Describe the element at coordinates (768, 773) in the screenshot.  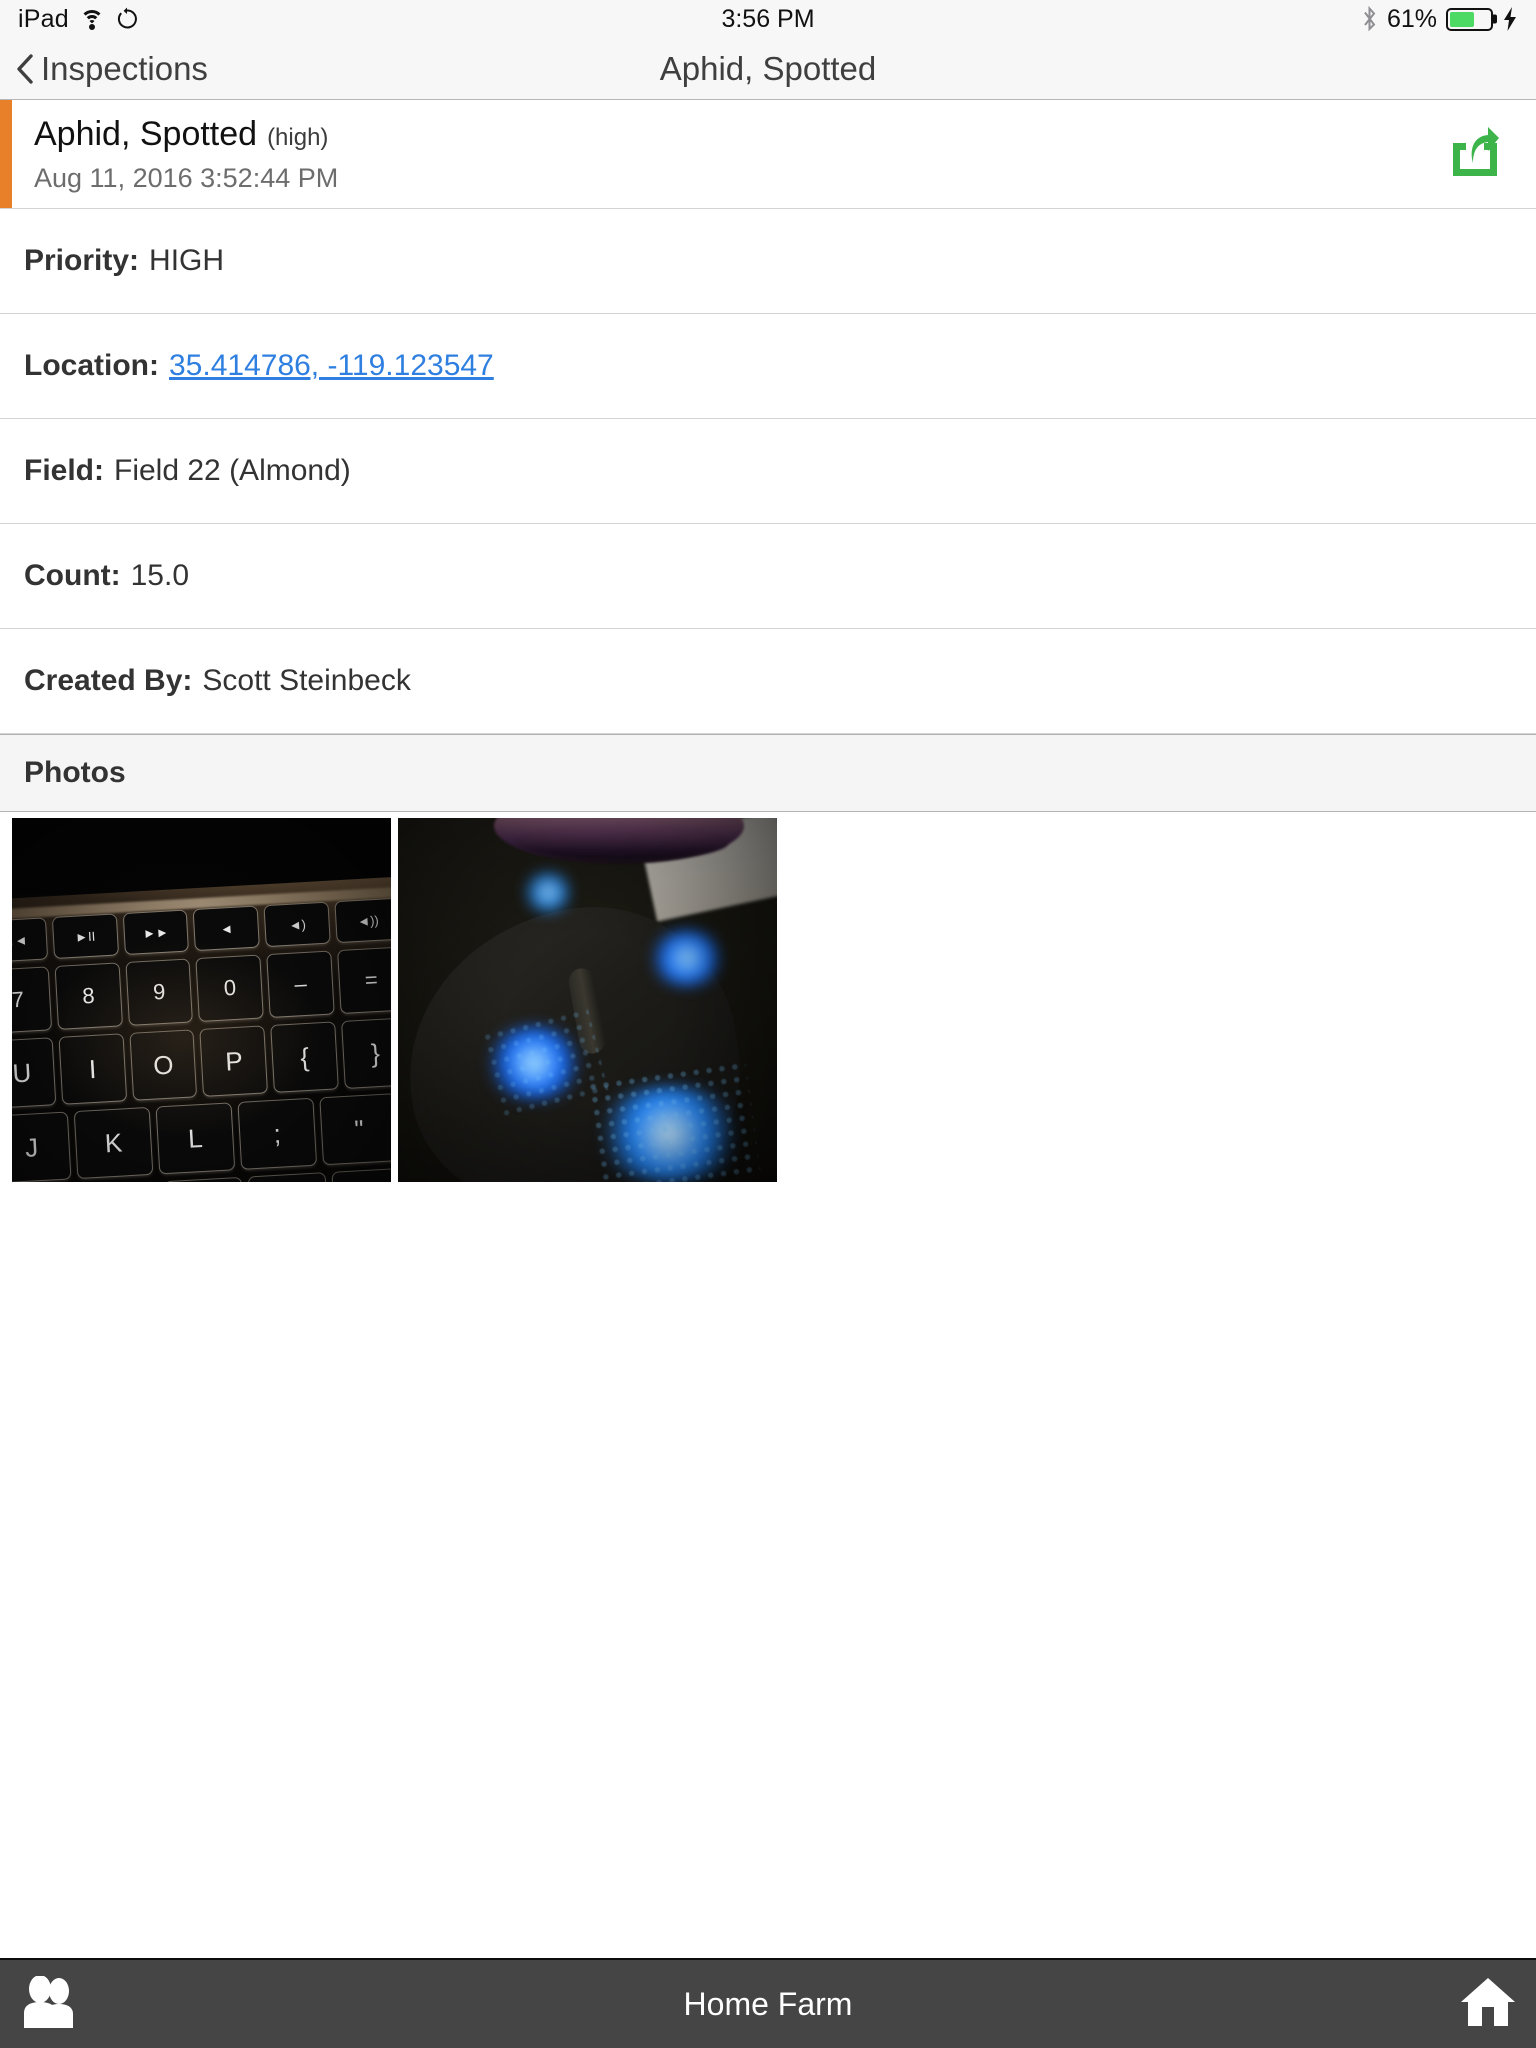
I see `photos-section-header: Photos` at that location.